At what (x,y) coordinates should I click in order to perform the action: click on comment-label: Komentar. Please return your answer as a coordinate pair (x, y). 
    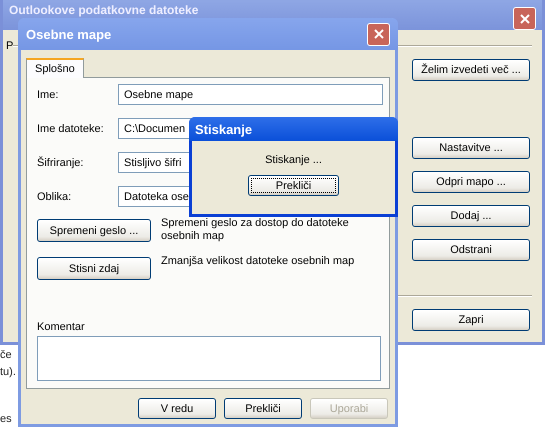
    Looking at the image, I should click on (61, 327).